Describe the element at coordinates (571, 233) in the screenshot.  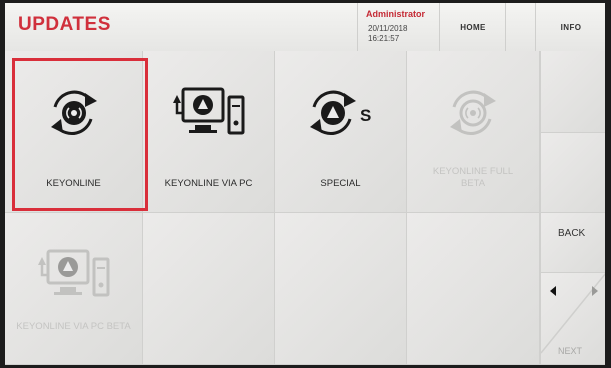
I see `back-label: BACK` at that location.